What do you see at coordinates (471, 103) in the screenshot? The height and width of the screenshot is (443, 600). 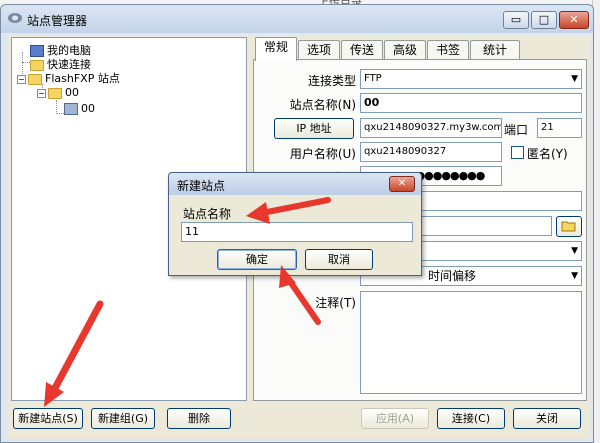 I see `site-name-field: 00` at bounding box center [471, 103].